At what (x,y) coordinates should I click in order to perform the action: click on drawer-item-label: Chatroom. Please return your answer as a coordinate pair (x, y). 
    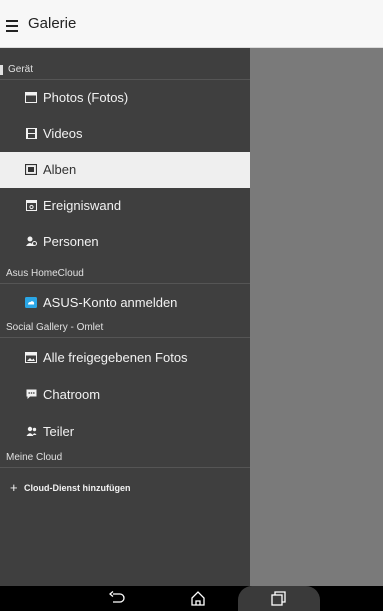
    Looking at the image, I should click on (72, 394).